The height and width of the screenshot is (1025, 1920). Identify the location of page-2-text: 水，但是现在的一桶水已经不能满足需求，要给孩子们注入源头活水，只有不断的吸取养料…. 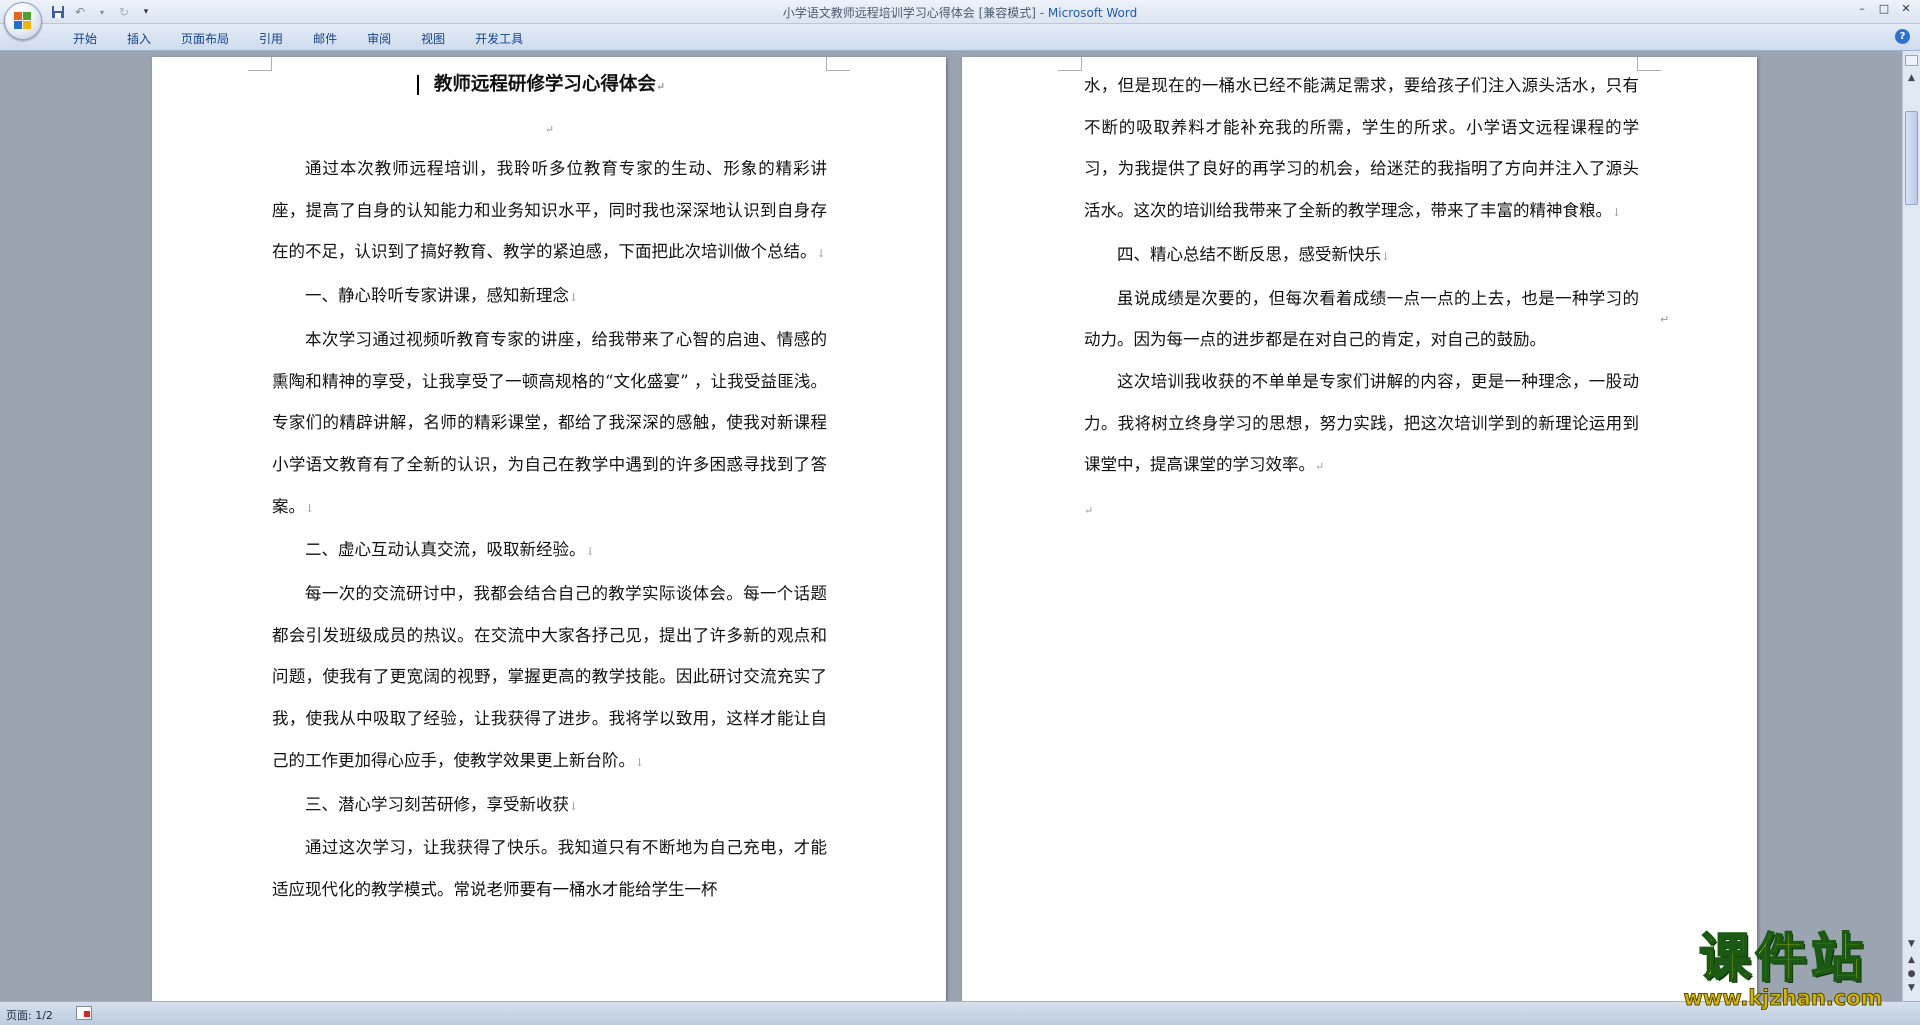
(1361, 291).